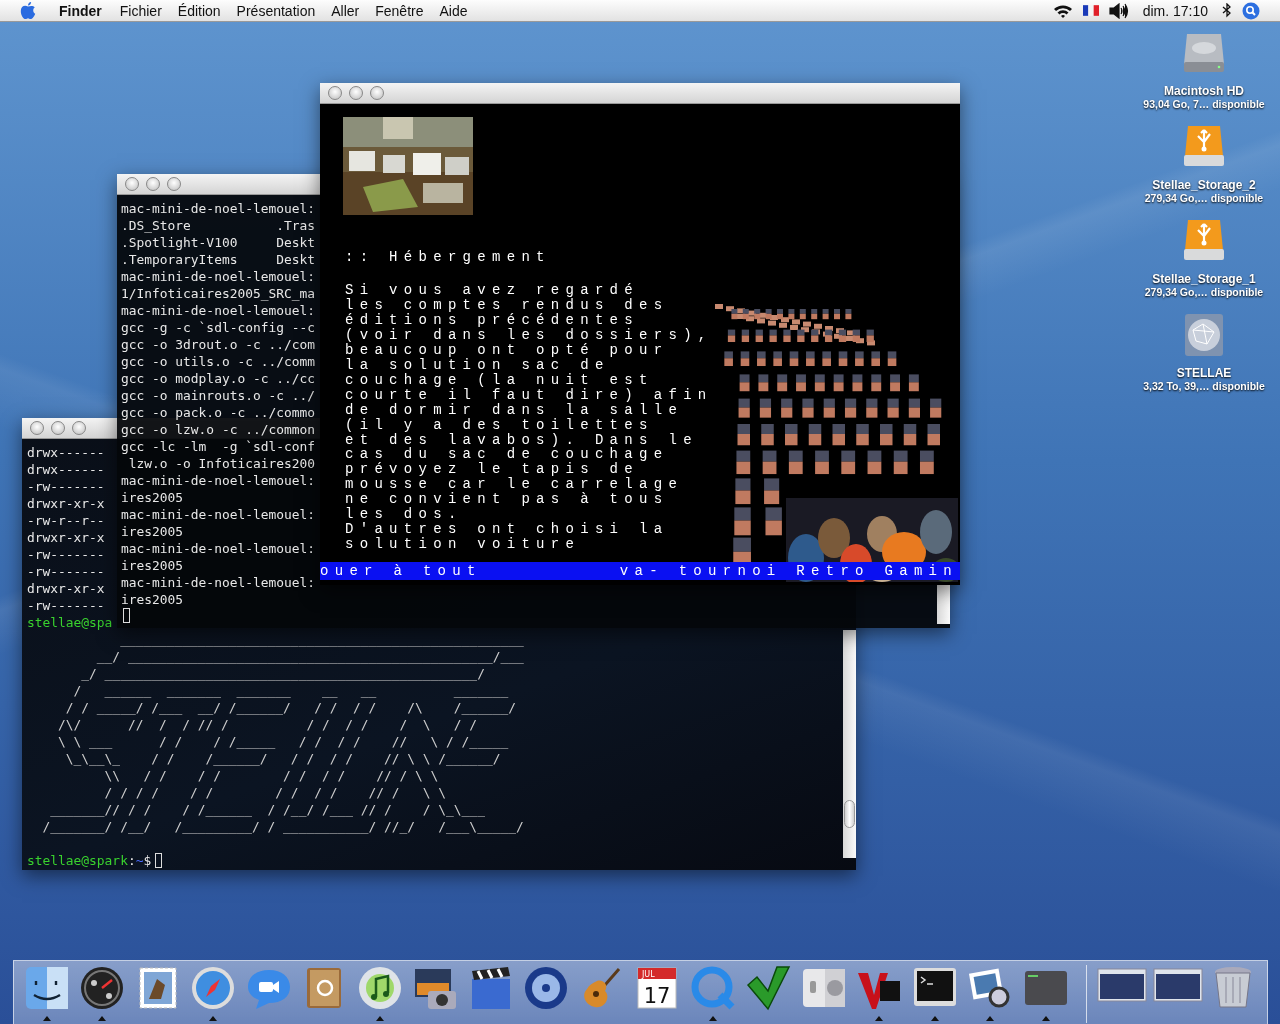 The height and width of the screenshot is (1024, 1280). I want to click on terminal-line: gcc -o pack.o -c ../commo, so click(218, 412).